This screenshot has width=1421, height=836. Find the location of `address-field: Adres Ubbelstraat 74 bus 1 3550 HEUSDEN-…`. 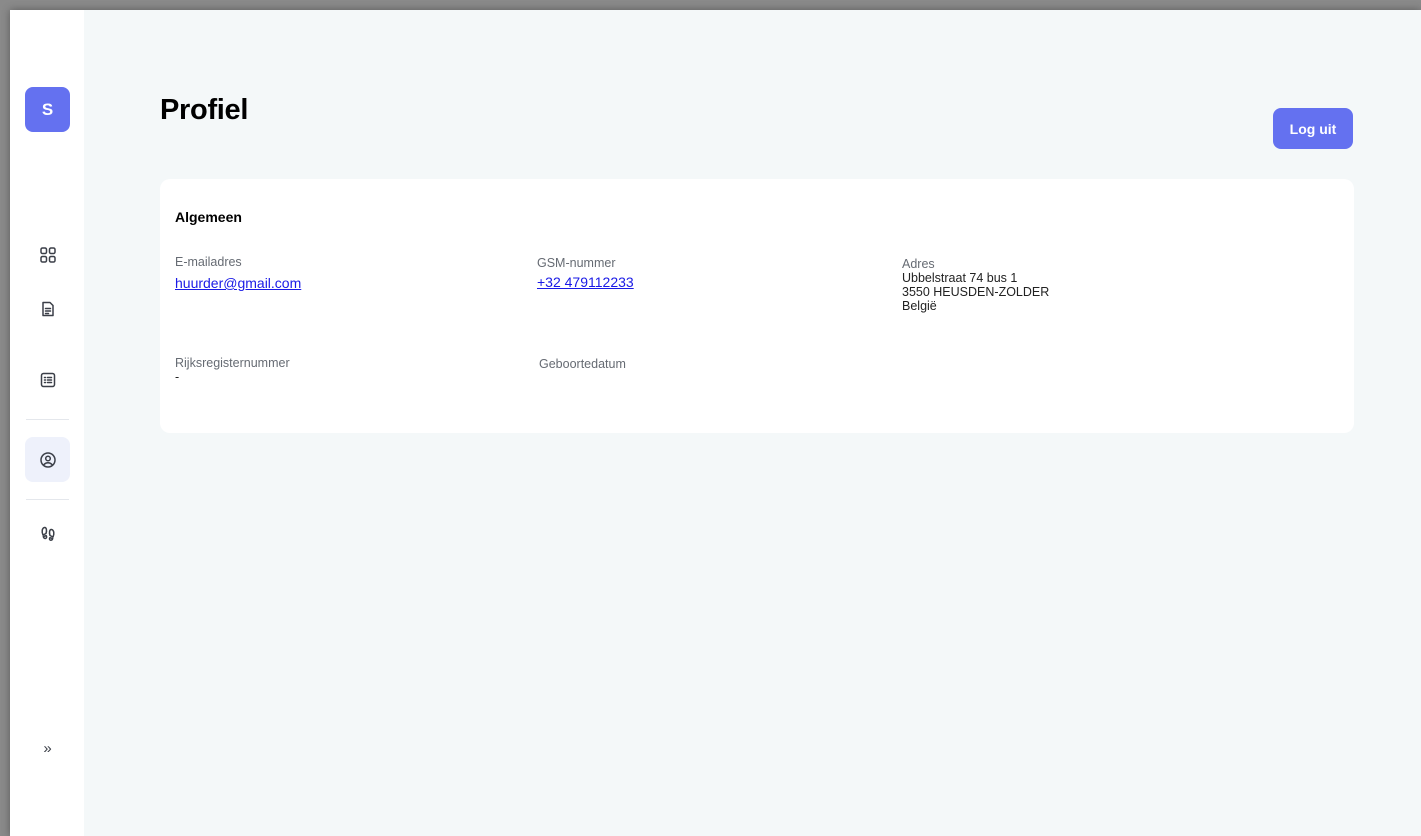

address-field: Adres Ubbelstraat 74 bus 1 3550 HEUSDEN-… is located at coordinates (975, 285).